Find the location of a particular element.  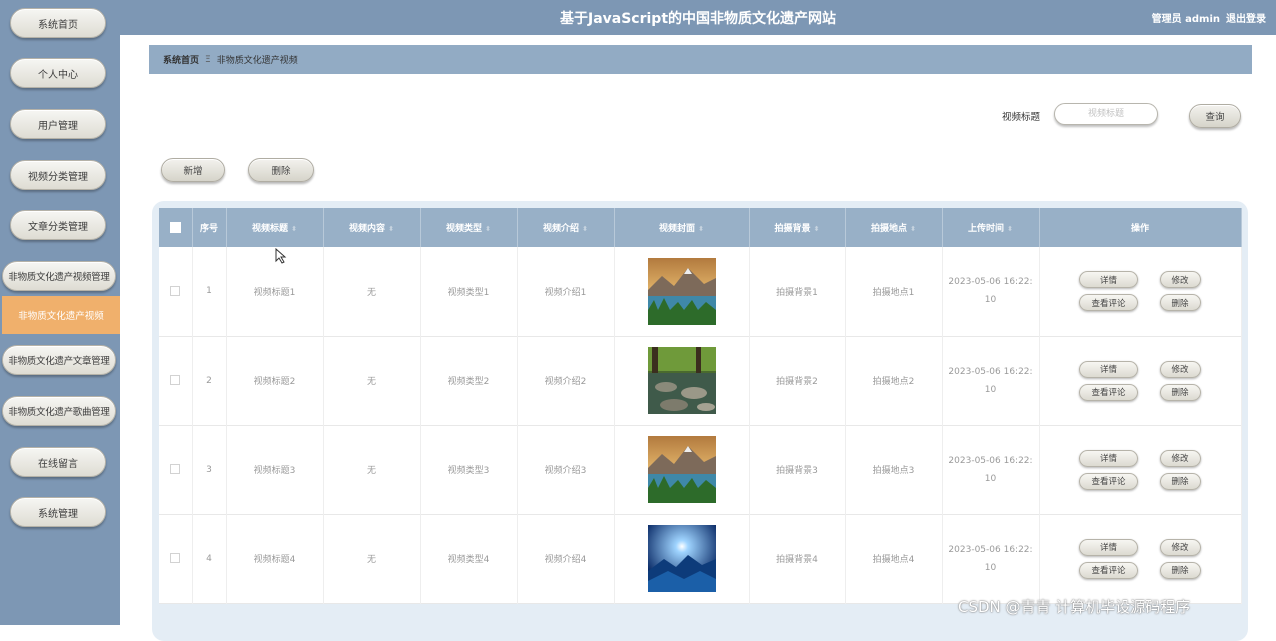

sidebar-item-system-management: 系统管理 is located at coordinates (58, 512).